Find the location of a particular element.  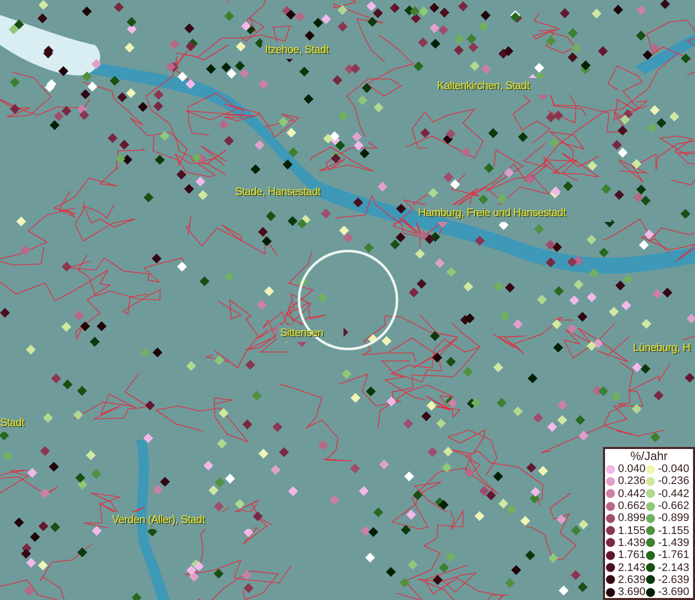

legend-label: 1.439 is located at coordinates (632, 542).